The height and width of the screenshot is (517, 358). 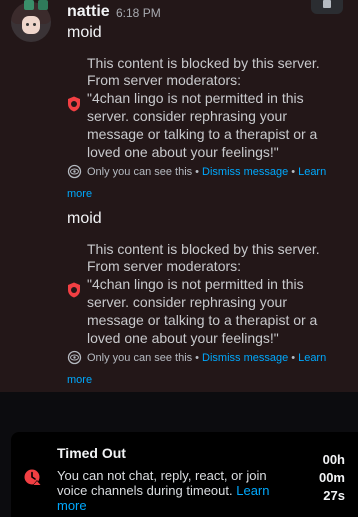 What do you see at coordinates (88, 12) in the screenshot?
I see `username: nattie` at bounding box center [88, 12].